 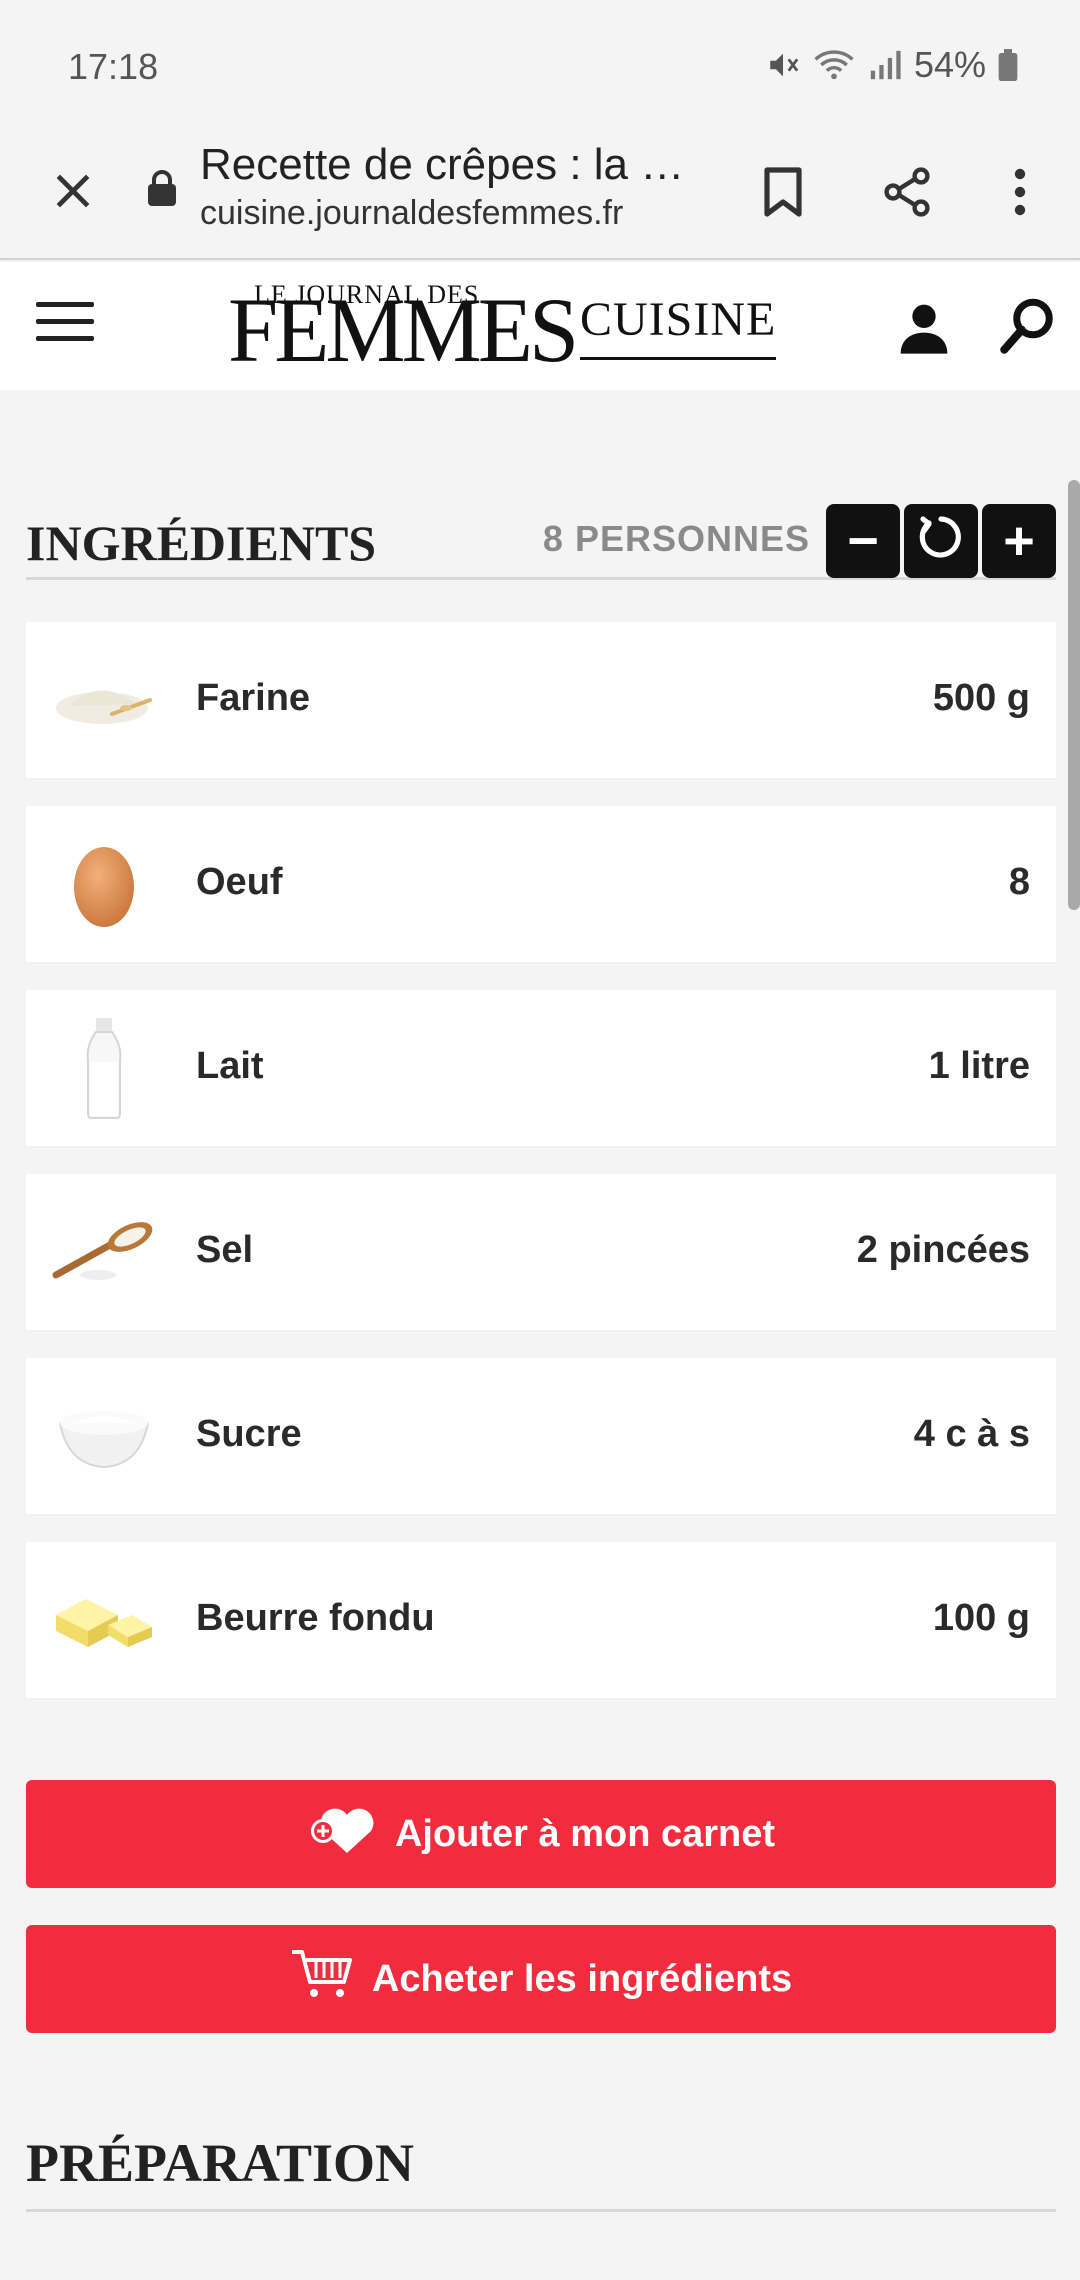 I want to click on battery-icon, so click(x=1008, y=65).